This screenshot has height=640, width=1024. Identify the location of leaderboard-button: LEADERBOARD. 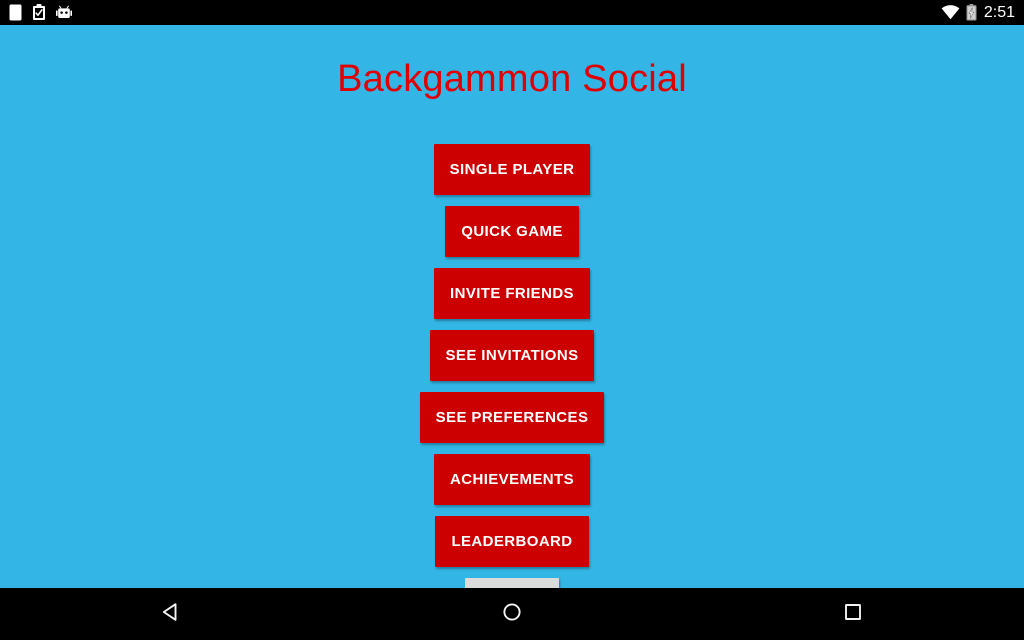
(512, 541).